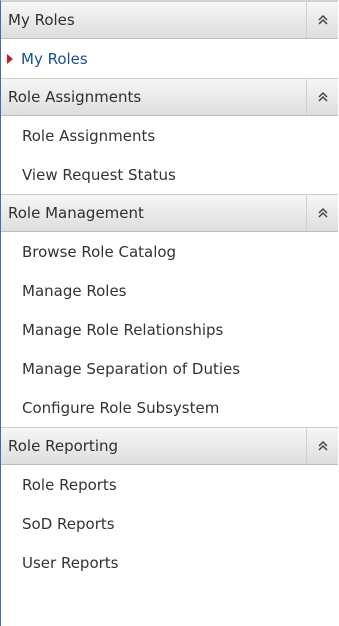  What do you see at coordinates (69, 484) in the screenshot?
I see `nav-item-label: Role Reports` at bounding box center [69, 484].